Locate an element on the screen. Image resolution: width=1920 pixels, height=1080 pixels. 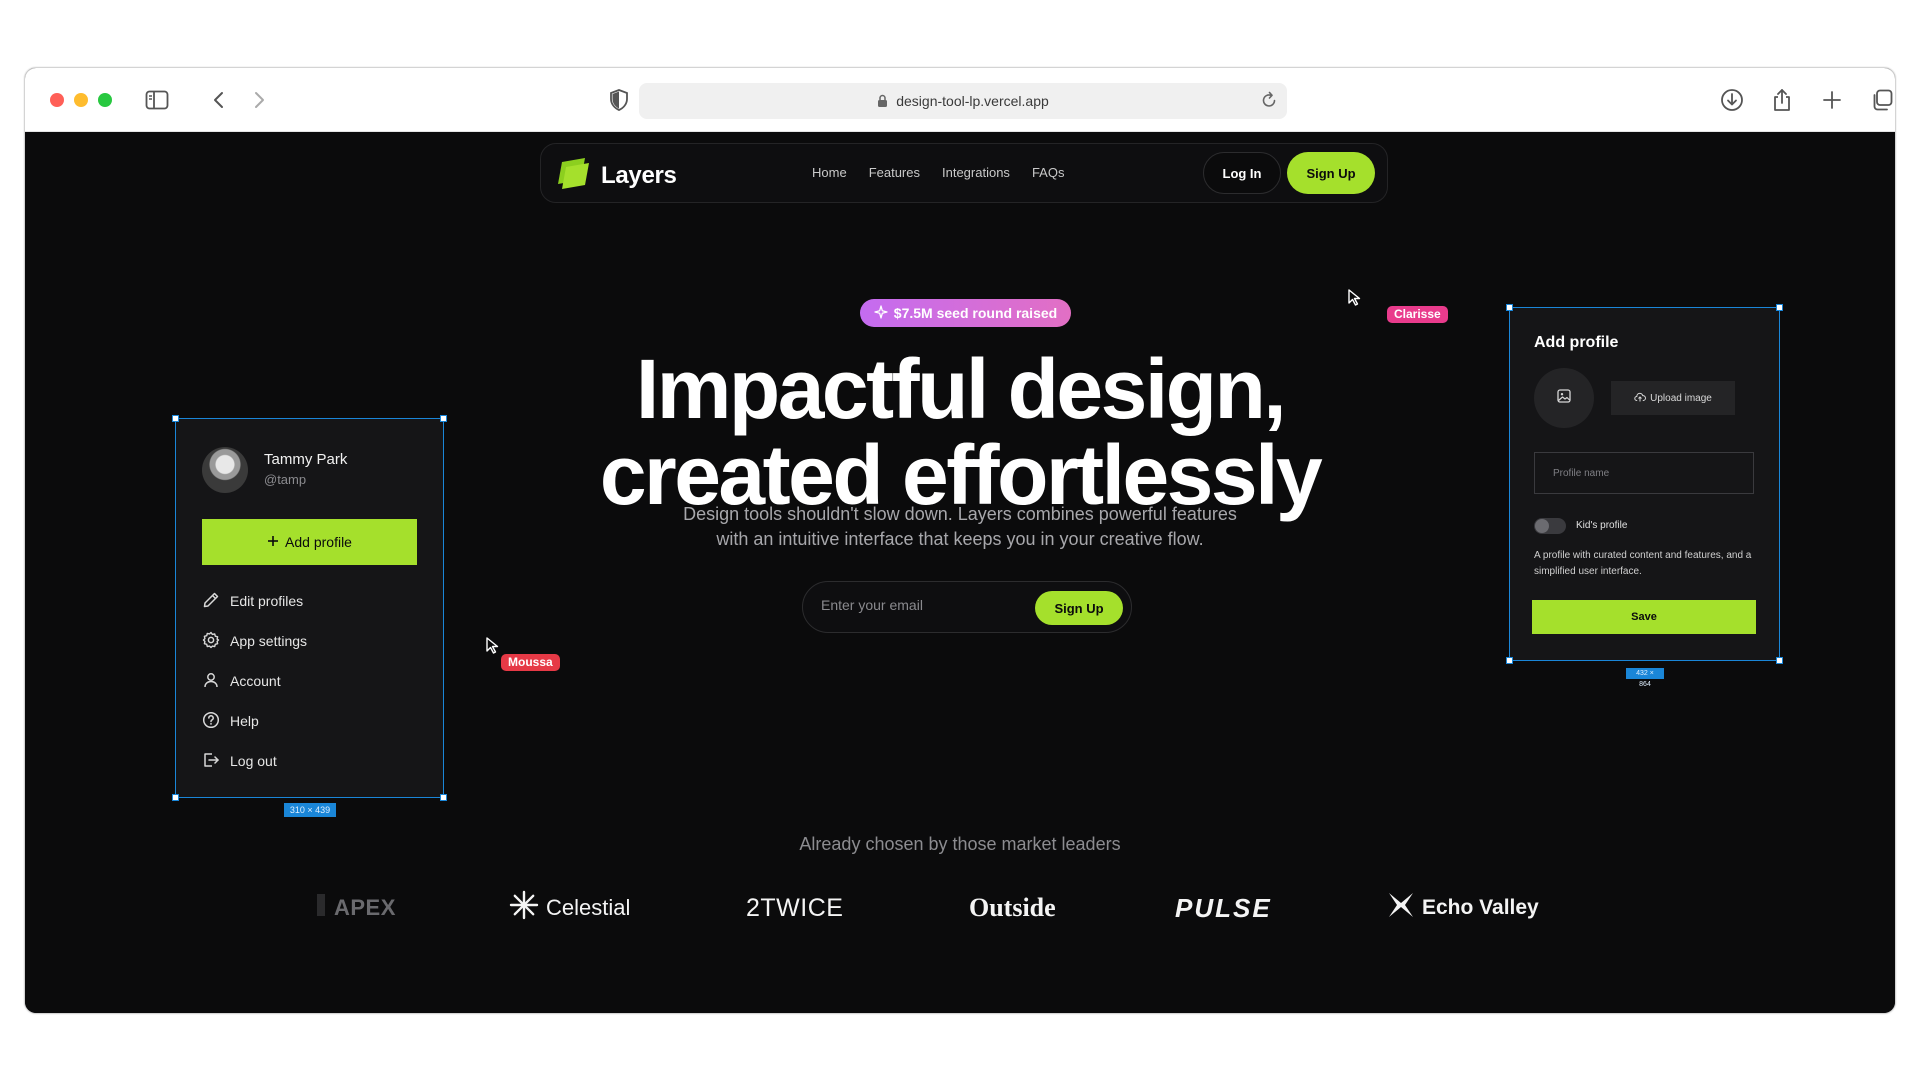
toggle-knob is located at coordinates (1542, 526).